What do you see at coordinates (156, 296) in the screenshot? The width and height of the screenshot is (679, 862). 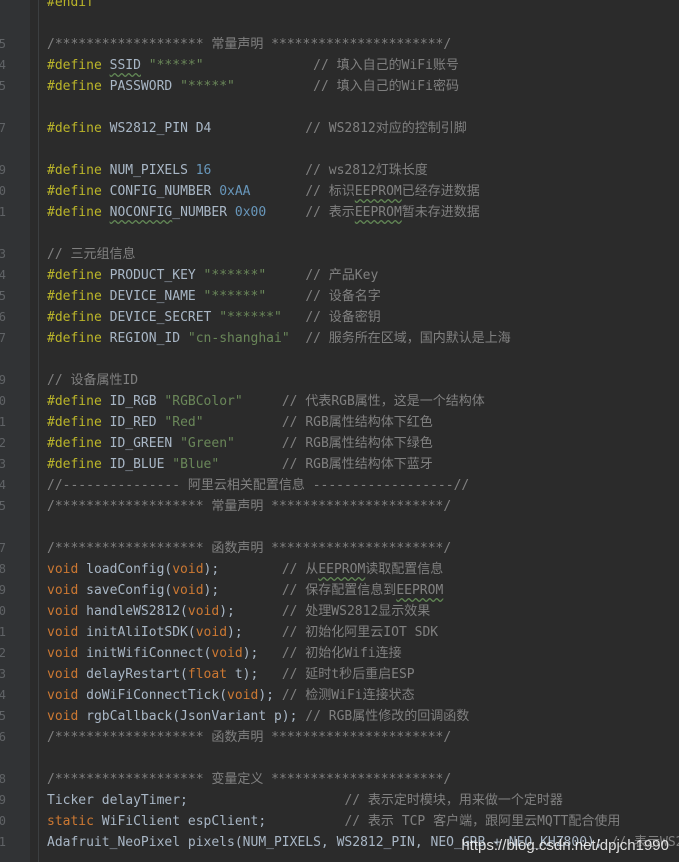 I see `code-token: DEVICE_NAME` at bounding box center [156, 296].